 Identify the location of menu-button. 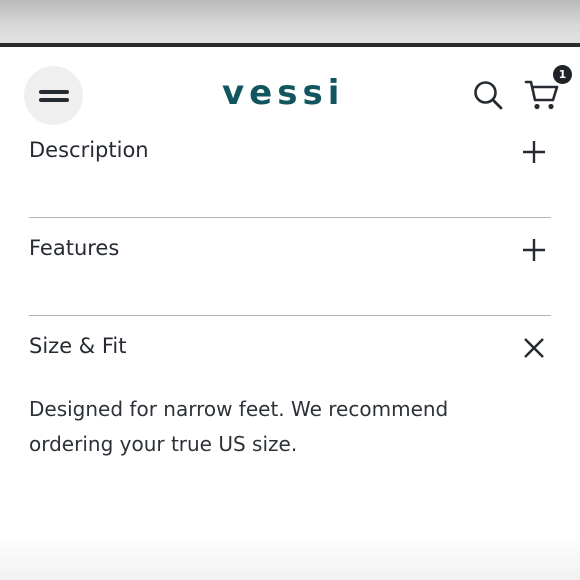
(53, 95).